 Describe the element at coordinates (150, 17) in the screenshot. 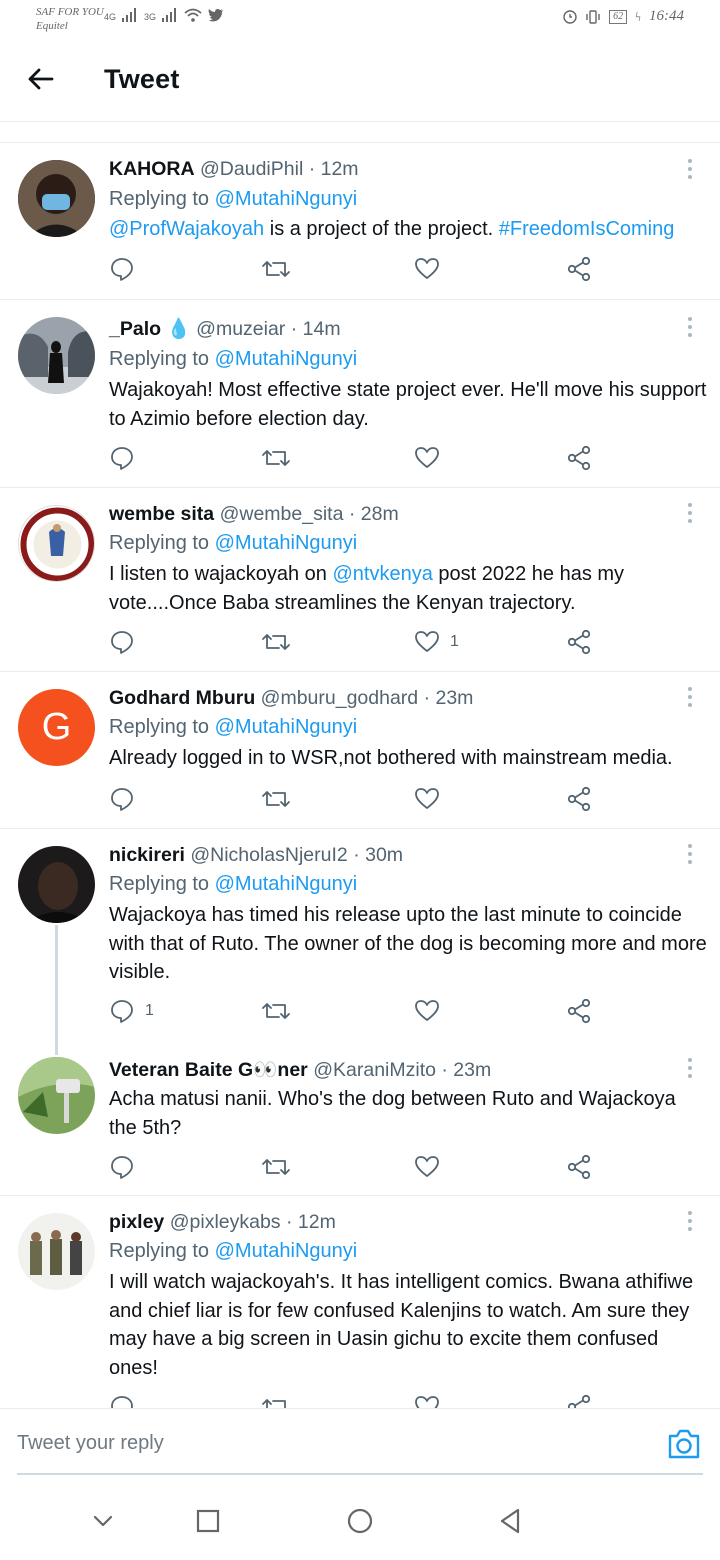

I see `network-type-2: 3G` at that location.